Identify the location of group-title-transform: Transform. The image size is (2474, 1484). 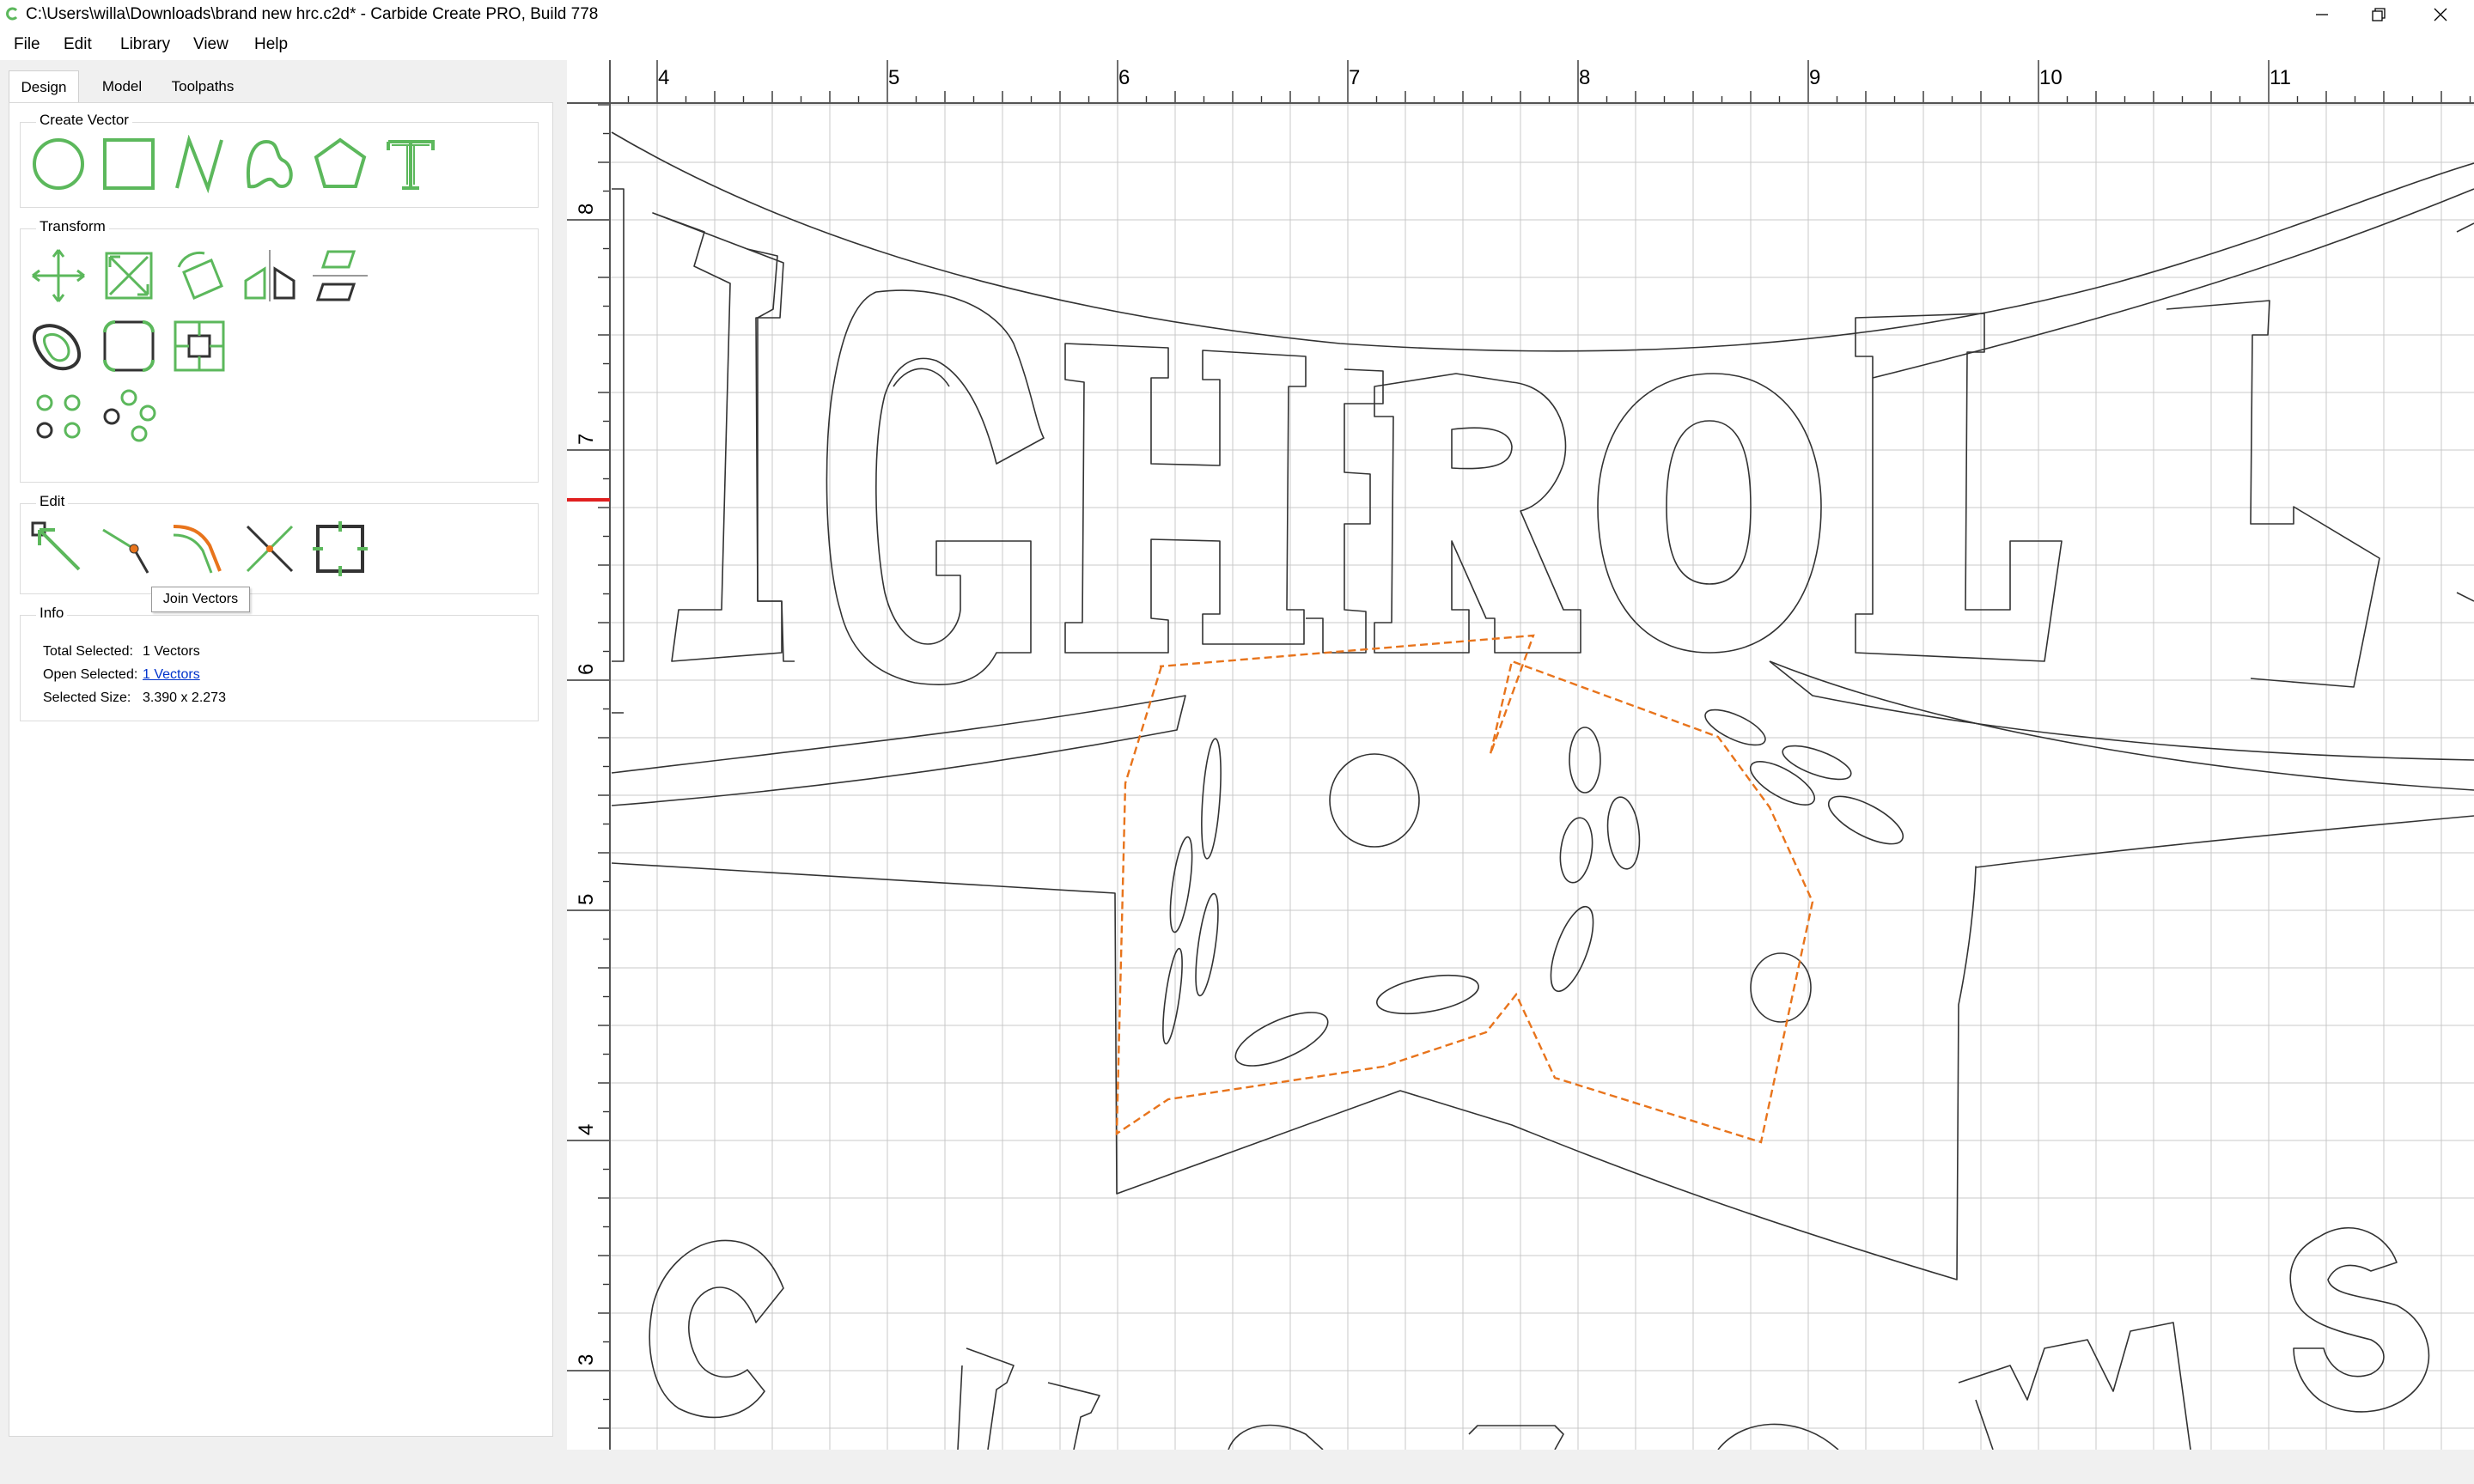
(72, 227).